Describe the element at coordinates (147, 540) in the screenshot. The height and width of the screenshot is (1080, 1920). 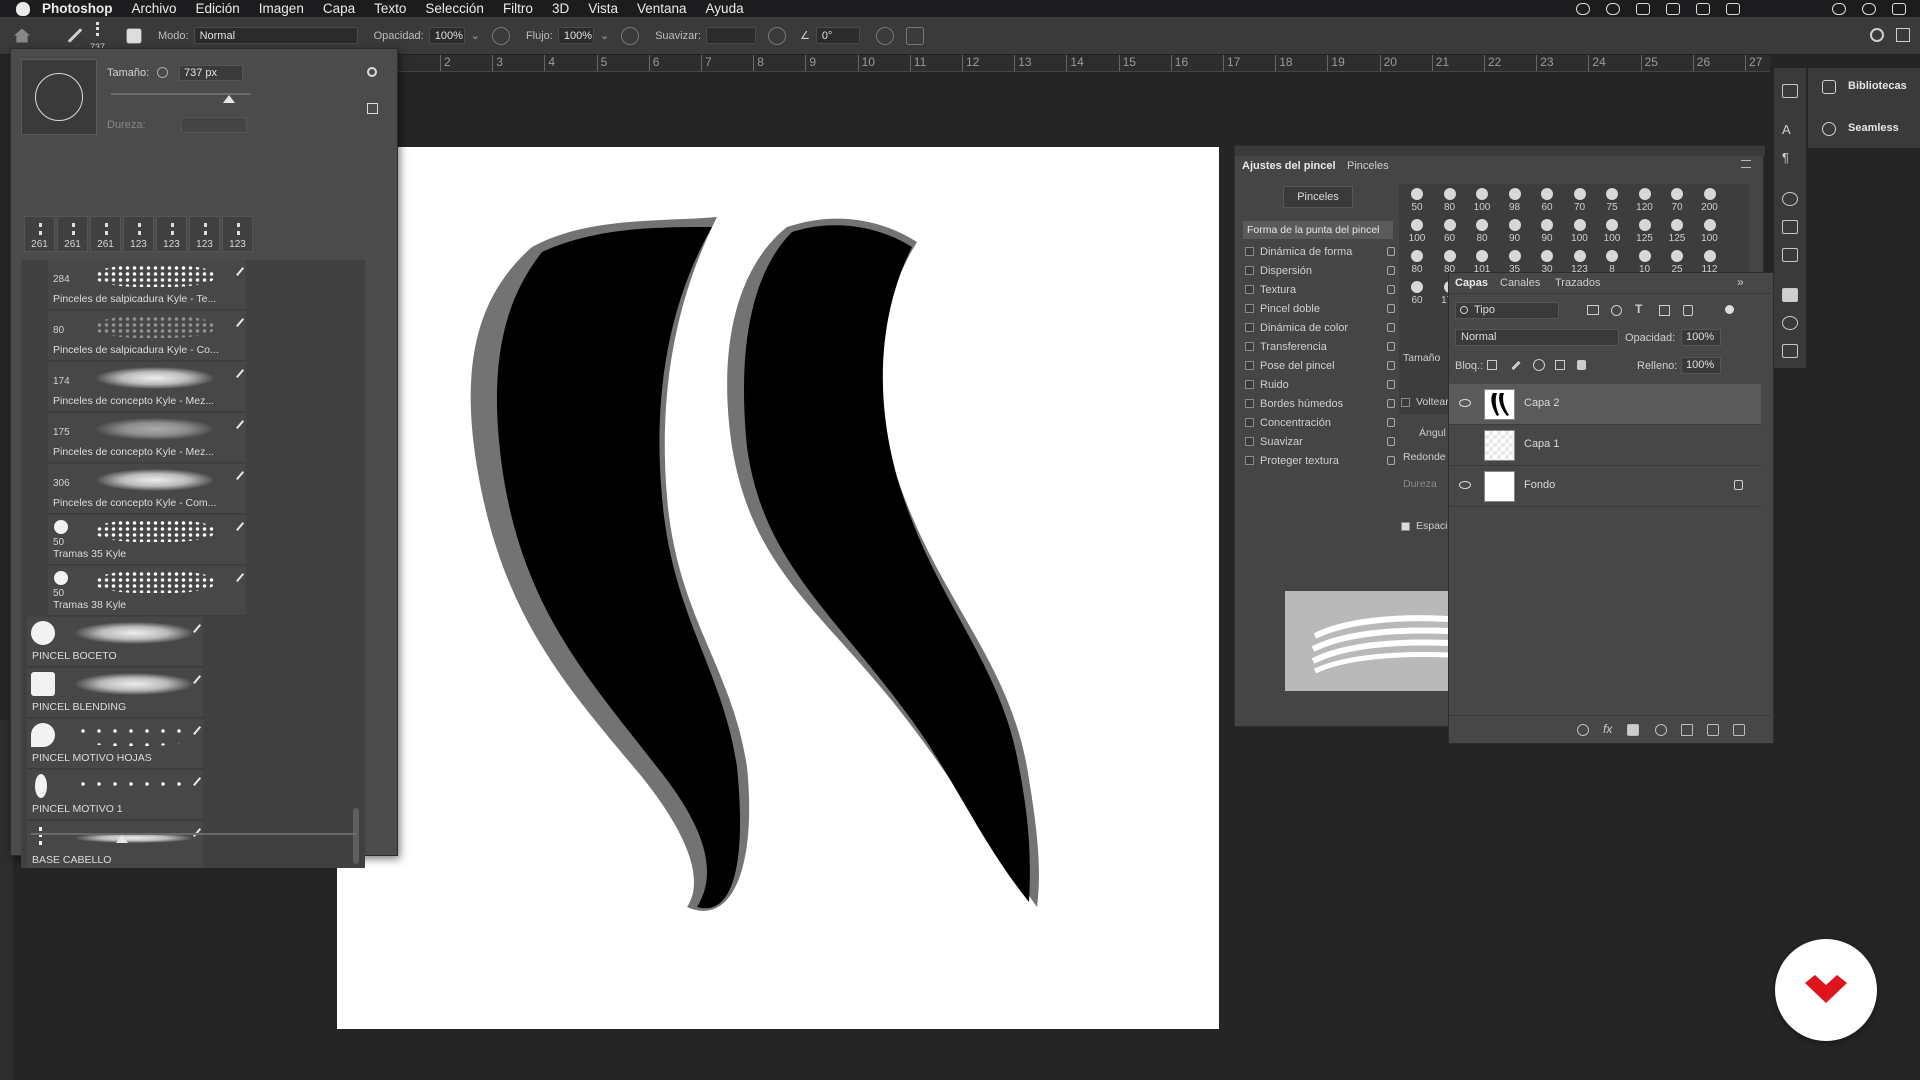
I see `list-item: 50 Tramas 35 Kyle` at that location.